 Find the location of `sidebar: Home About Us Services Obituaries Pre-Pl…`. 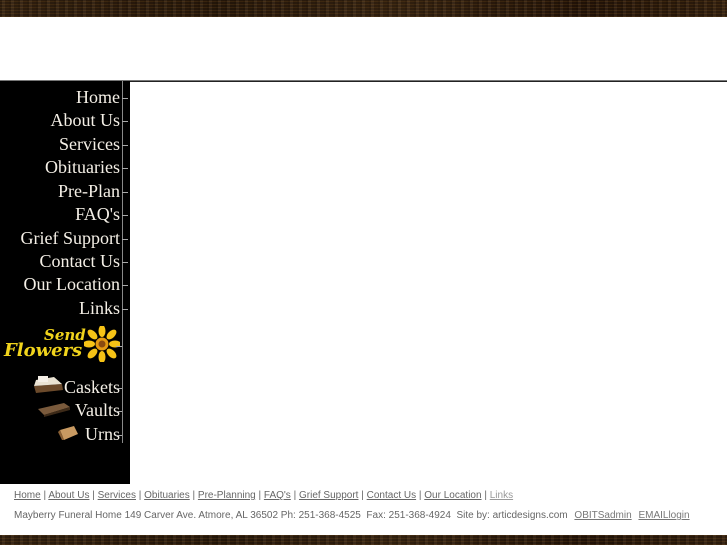

sidebar: Home About Us Services Obituaries Pre-Pl… is located at coordinates (65, 282).